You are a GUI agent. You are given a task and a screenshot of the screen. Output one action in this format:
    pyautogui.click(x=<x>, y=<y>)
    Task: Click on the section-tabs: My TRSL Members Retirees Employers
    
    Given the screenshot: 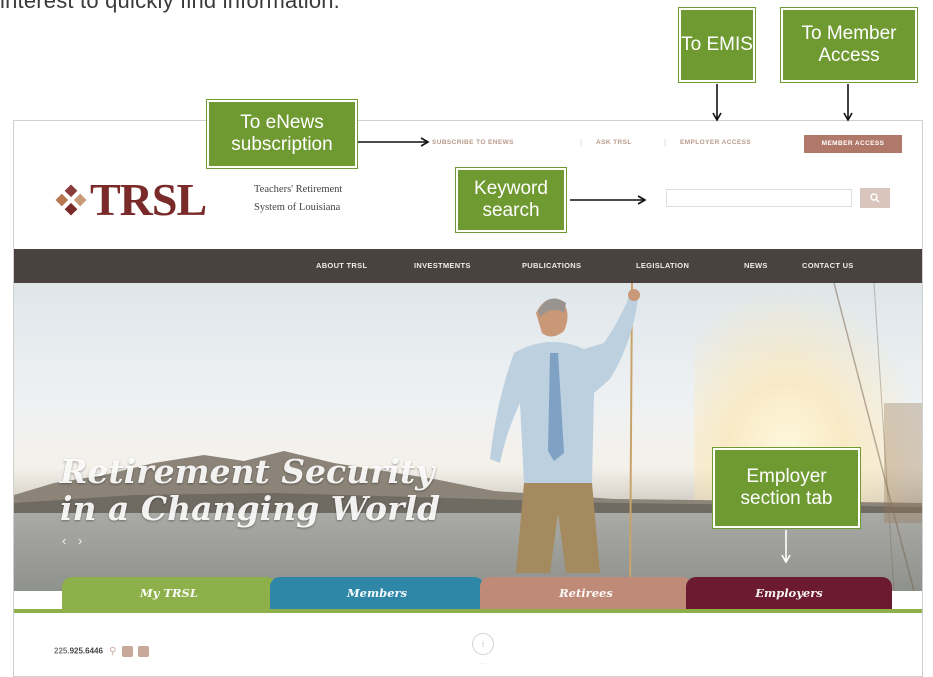 What is the action you would take?
    pyautogui.click(x=468, y=595)
    